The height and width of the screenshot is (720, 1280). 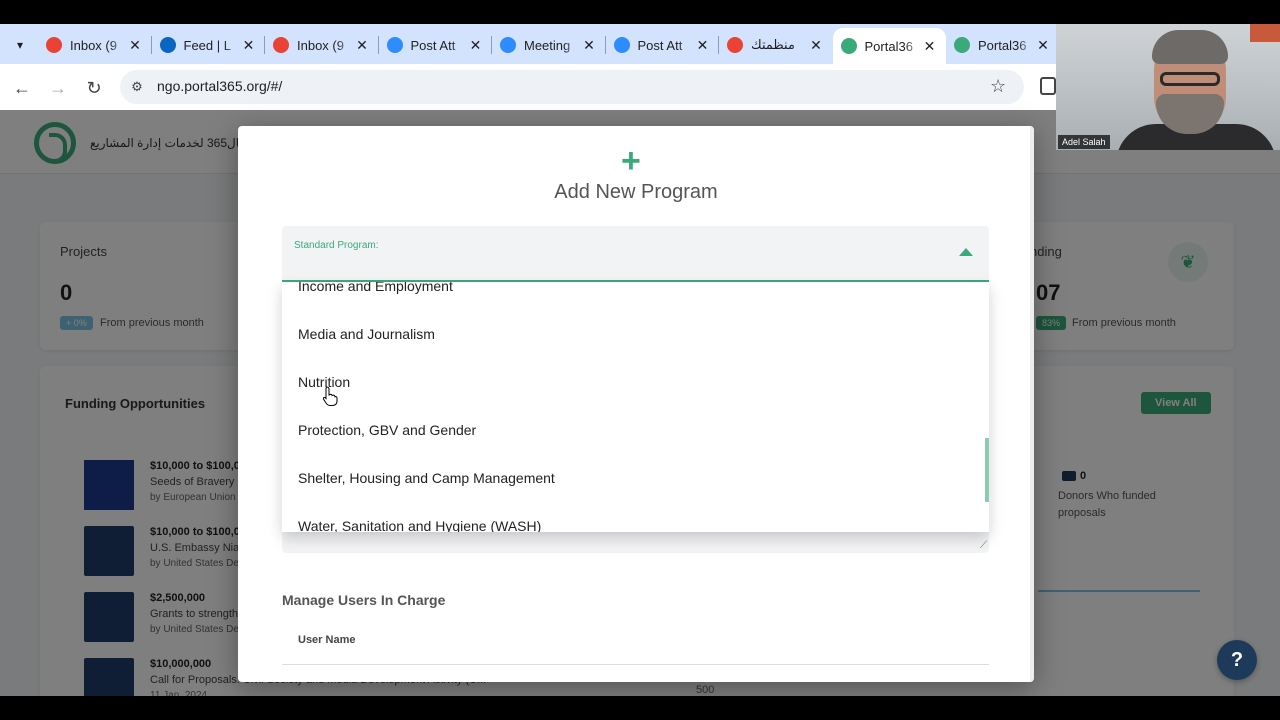 I want to click on bottom-letterbox, so click(x=640, y=708).